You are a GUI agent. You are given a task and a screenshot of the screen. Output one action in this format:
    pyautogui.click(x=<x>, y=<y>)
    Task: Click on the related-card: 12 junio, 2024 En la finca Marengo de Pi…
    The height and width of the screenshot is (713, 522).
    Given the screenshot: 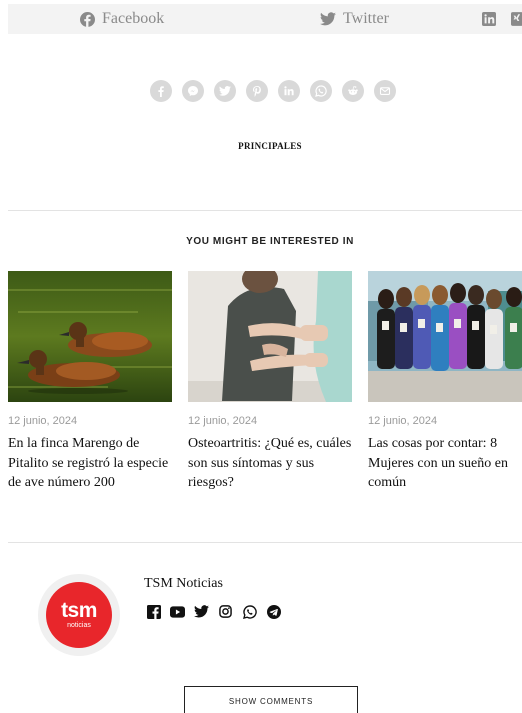 What is the action you would take?
    pyautogui.click(x=90, y=382)
    